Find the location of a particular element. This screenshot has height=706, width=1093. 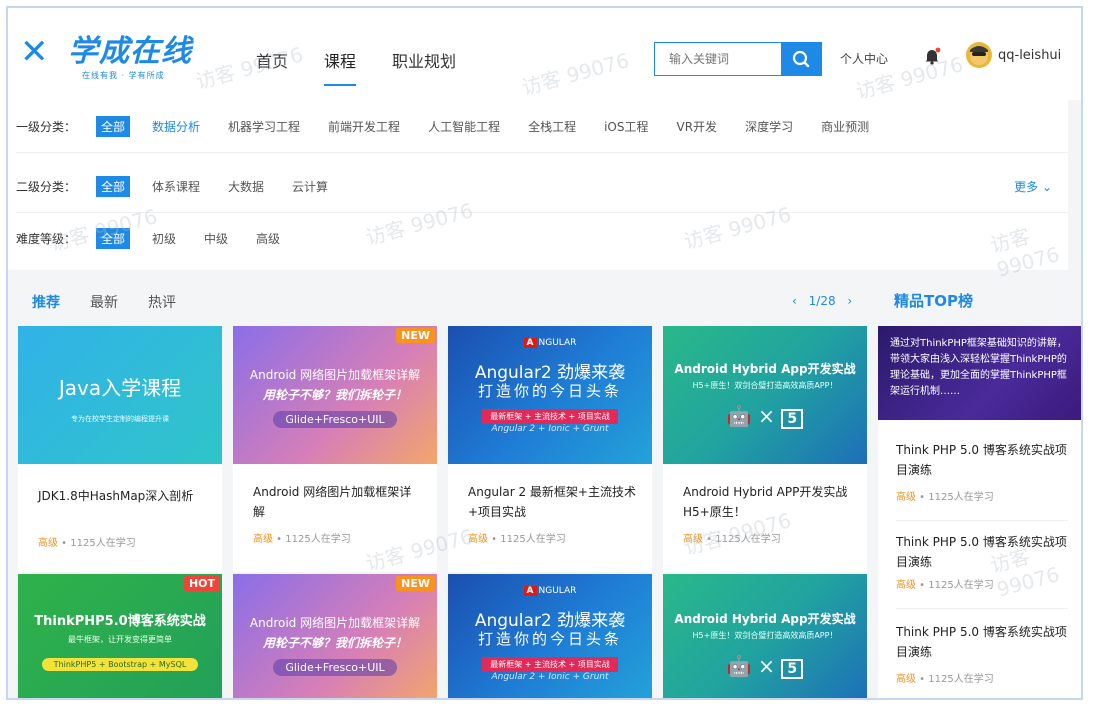

nav-home: 首页 is located at coordinates (272, 67).